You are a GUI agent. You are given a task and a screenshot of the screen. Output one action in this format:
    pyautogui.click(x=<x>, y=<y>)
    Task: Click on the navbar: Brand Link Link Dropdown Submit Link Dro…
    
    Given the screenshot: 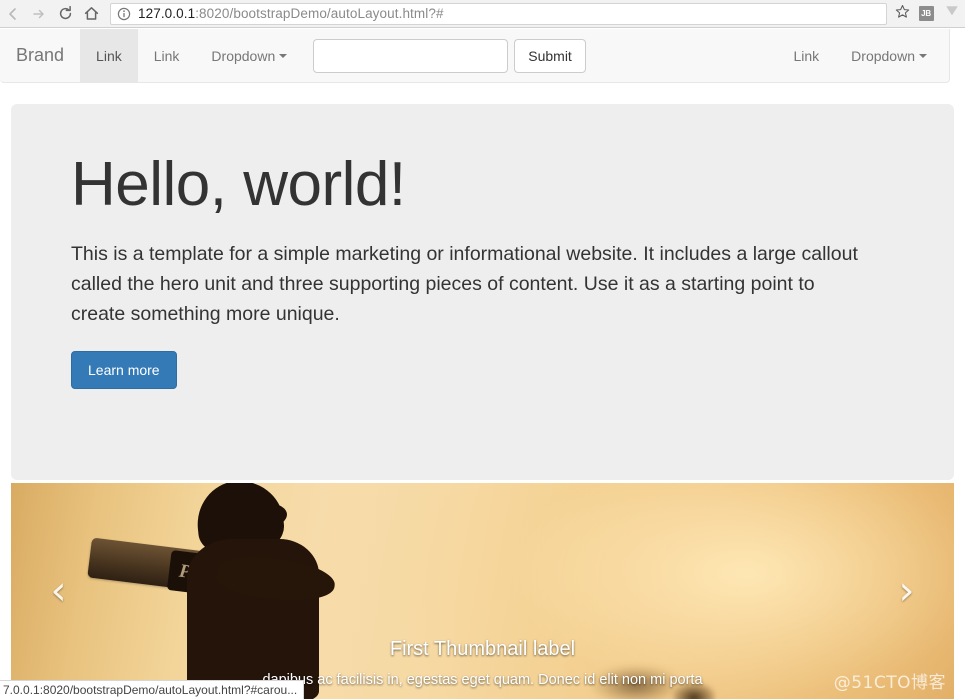 What is the action you would take?
    pyautogui.click(x=475, y=56)
    